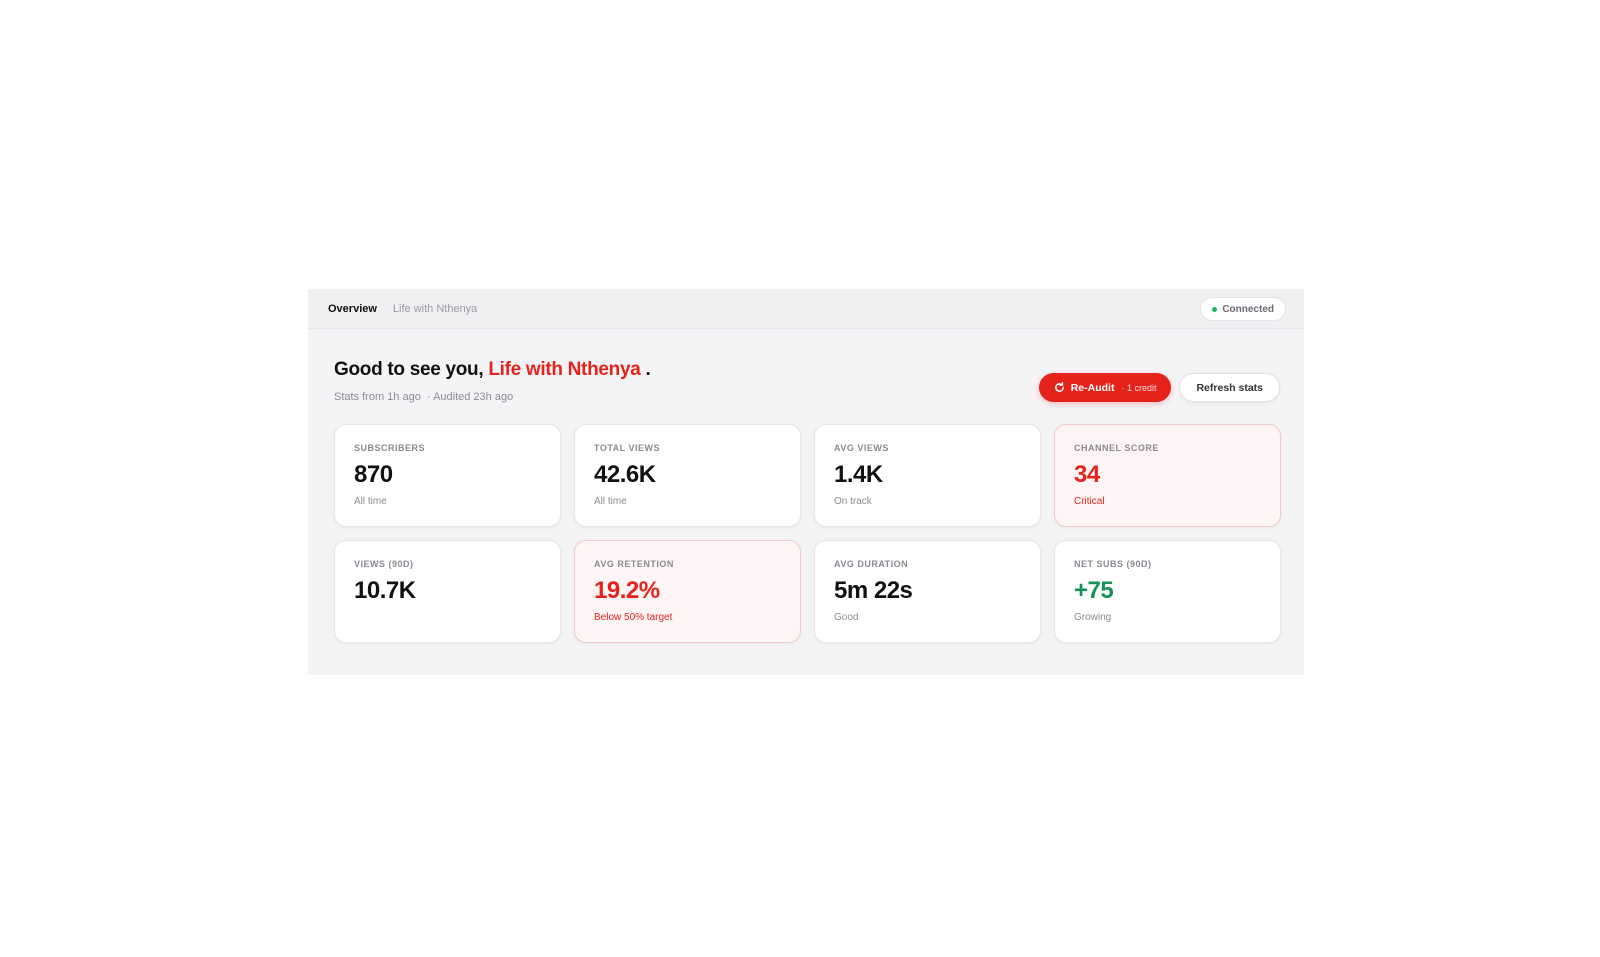 The image size is (1600, 957). What do you see at coordinates (352, 309) in the screenshot?
I see `breadcrumb-overview: Overview` at bounding box center [352, 309].